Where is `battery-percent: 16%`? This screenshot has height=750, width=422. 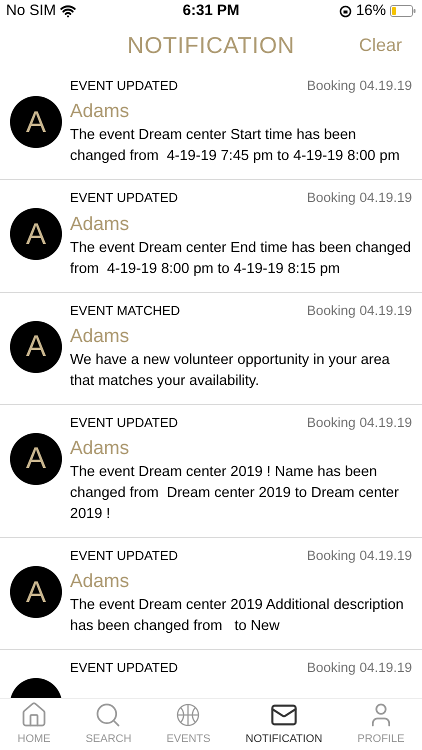
battery-percent: 16% is located at coordinates (371, 10).